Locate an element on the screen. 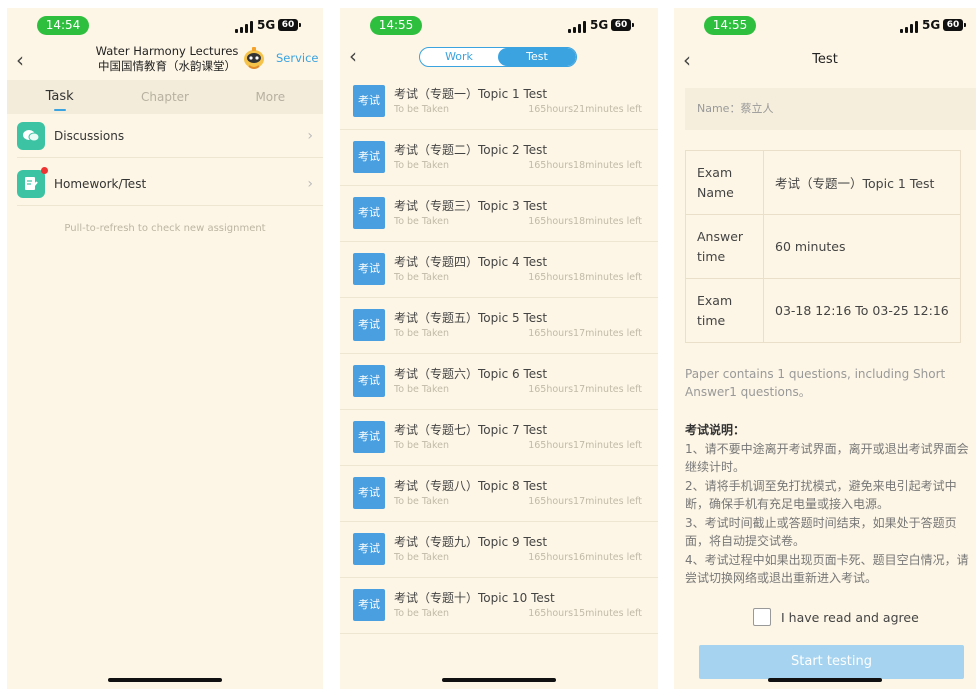 The image size is (976, 689). test-title: 考试（专题二）Topic 2 Test is located at coordinates (471, 150).